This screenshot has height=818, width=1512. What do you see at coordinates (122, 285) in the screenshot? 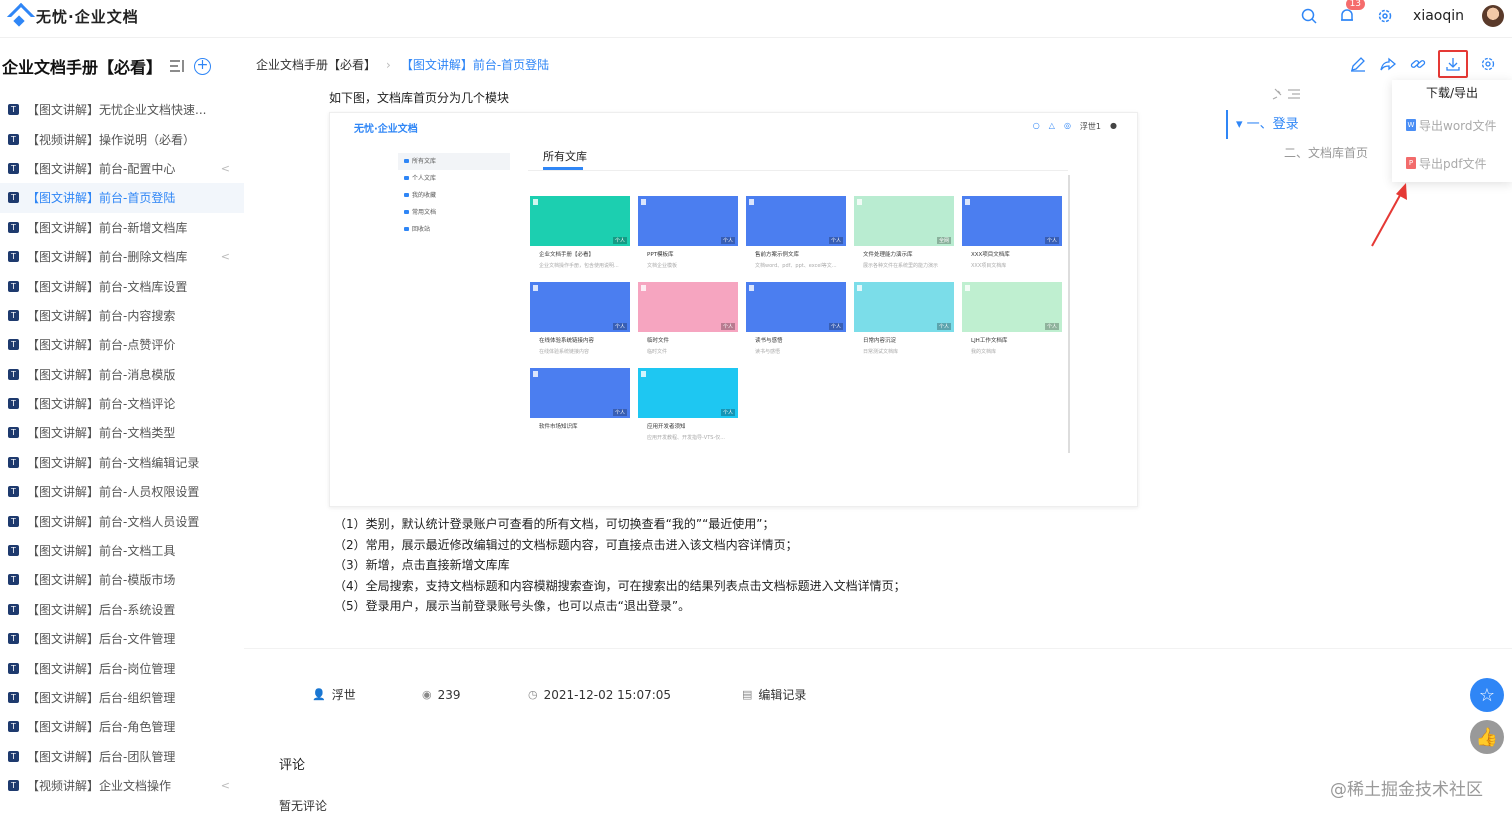
I see `sidebar-item: T 【图文讲解】前台-文档库设置` at bounding box center [122, 285].